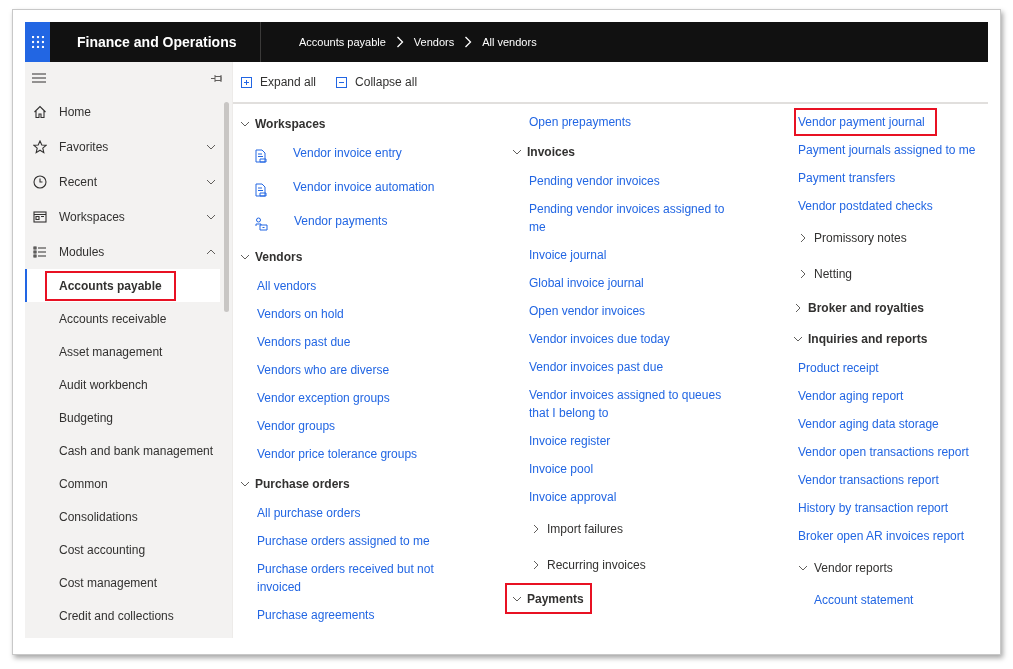 The height and width of the screenshot is (669, 1013). What do you see at coordinates (596, 565) in the screenshot?
I see `subgroup-title: Recurring invoices` at bounding box center [596, 565].